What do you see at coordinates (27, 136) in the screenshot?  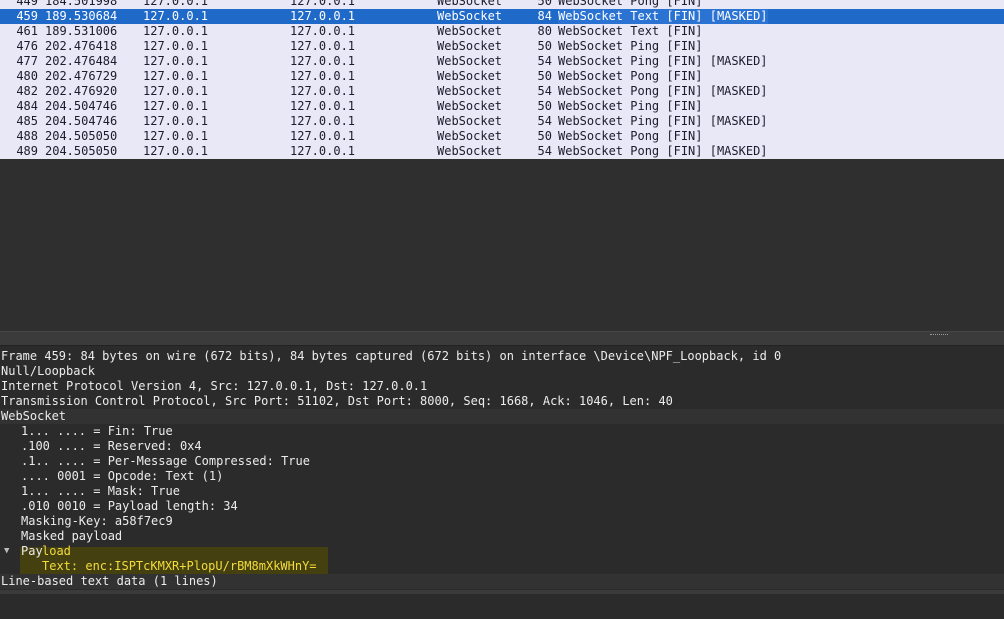 I see `packet-cell-no: 488` at bounding box center [27, 136].